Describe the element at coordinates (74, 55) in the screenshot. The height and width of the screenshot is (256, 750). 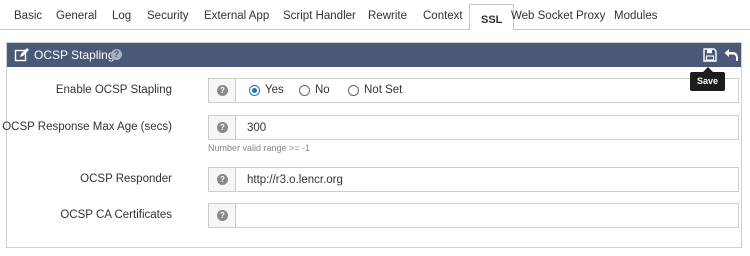
I see `panel-title: OCSP Stapling` at that location.